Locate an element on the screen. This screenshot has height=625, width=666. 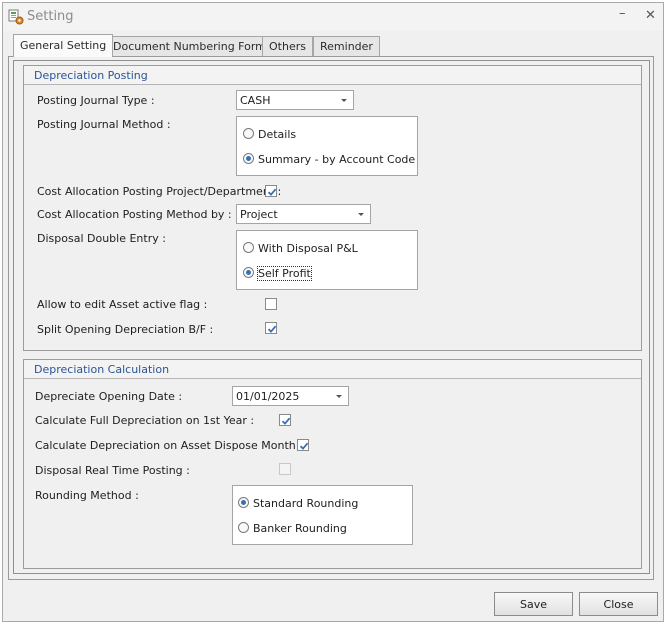
posting-journal-method-label: Posting Journal Method : is located at coordinates (104, 124).